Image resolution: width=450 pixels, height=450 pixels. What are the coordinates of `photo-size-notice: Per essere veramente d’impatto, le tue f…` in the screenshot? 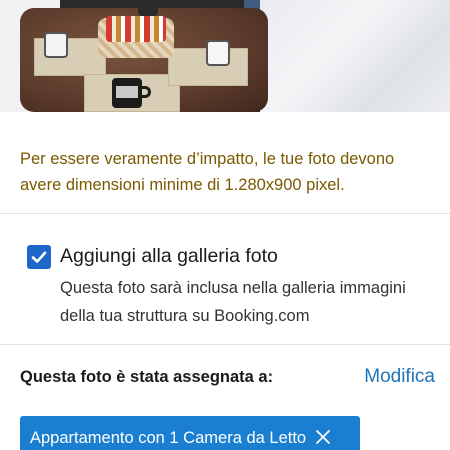 It's located at (207, 172).